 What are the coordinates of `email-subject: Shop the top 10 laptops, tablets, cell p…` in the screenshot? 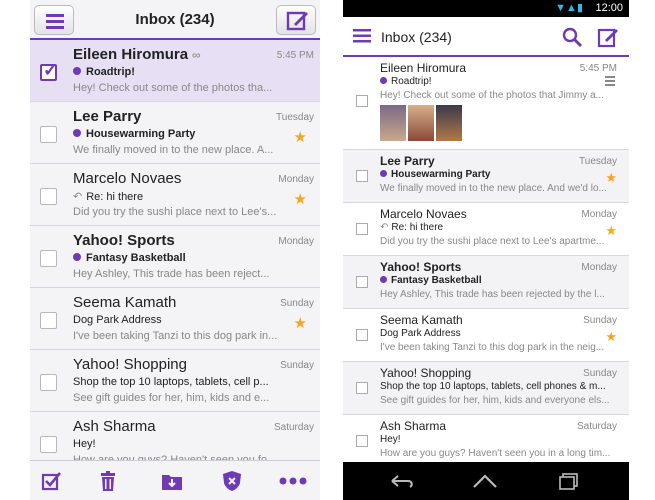 It's located at (493, 386).